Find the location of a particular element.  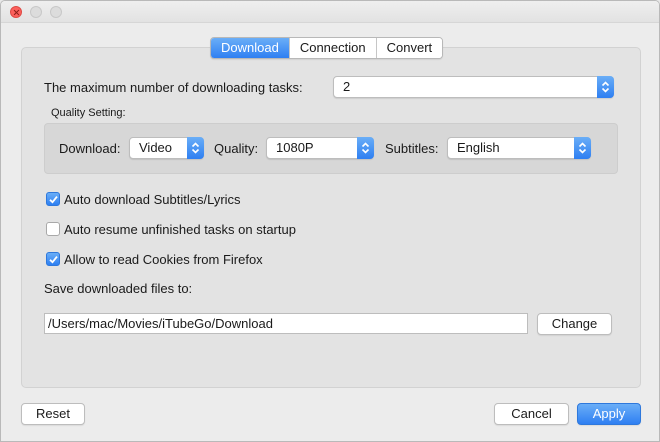

tab-connection: Connection is located at coordinates (332, 48).